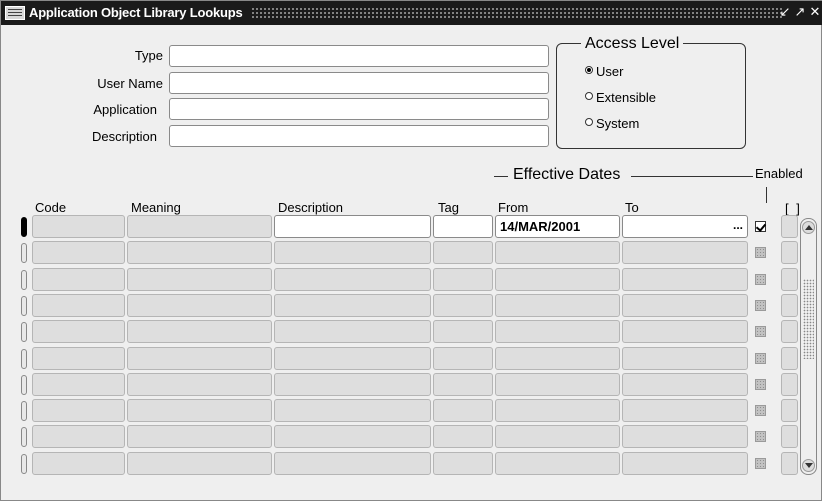 Image resolution: width=822 pixels, height=501 pixels. Describe the element at coordinates (808, 465) in the screenshot. I see `scroll-down-icon` at that location.